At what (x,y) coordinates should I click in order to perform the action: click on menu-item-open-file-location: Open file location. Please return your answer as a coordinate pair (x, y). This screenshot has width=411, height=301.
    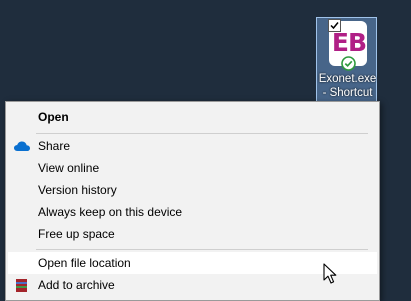
    Looking at the image, I should click on (192, 263).